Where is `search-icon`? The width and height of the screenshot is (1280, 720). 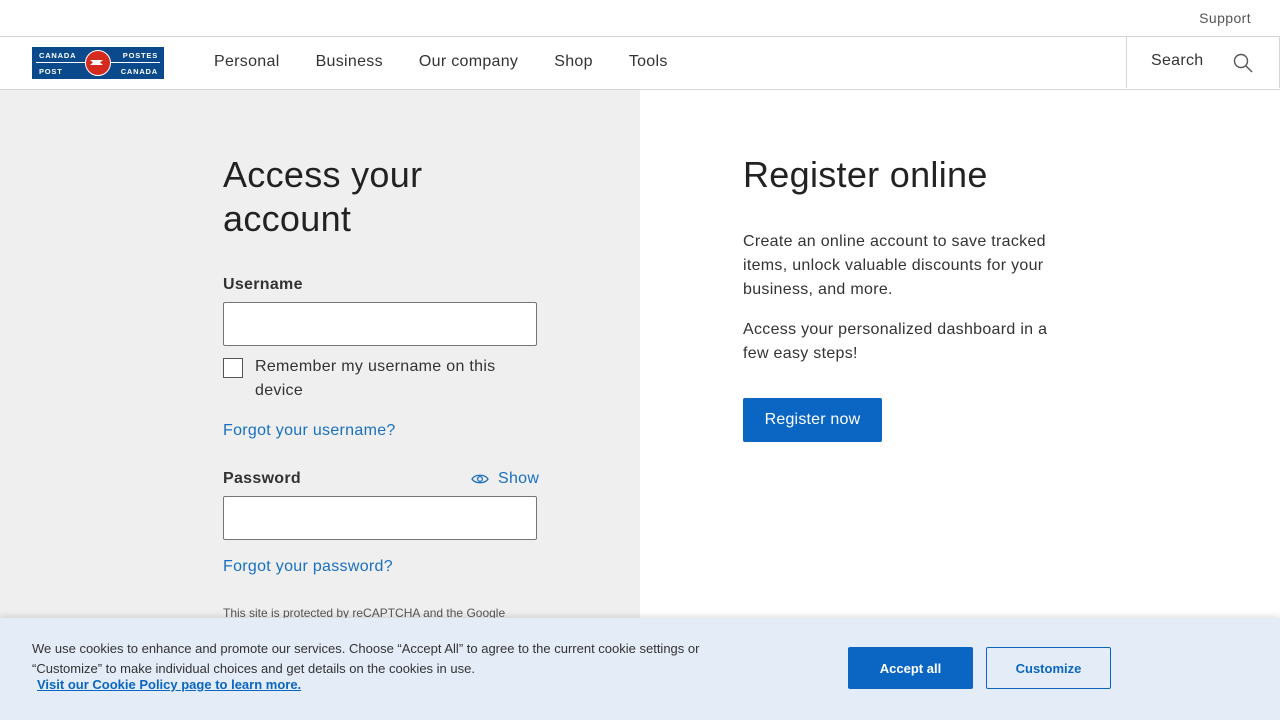
search-icon is located at coordinates (1243, 63).